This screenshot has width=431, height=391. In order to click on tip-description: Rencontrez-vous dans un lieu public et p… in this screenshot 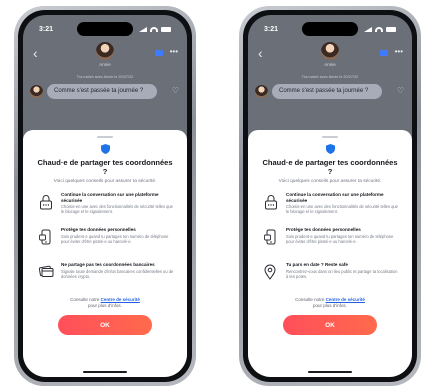, I will do `click(342, 273)`.